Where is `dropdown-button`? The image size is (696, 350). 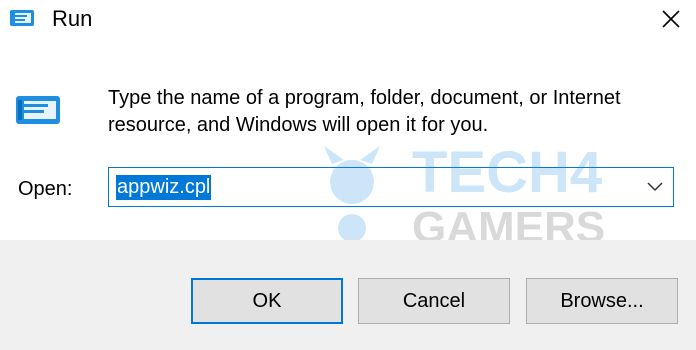
dropdown-button is located at coordinates (655, 187).